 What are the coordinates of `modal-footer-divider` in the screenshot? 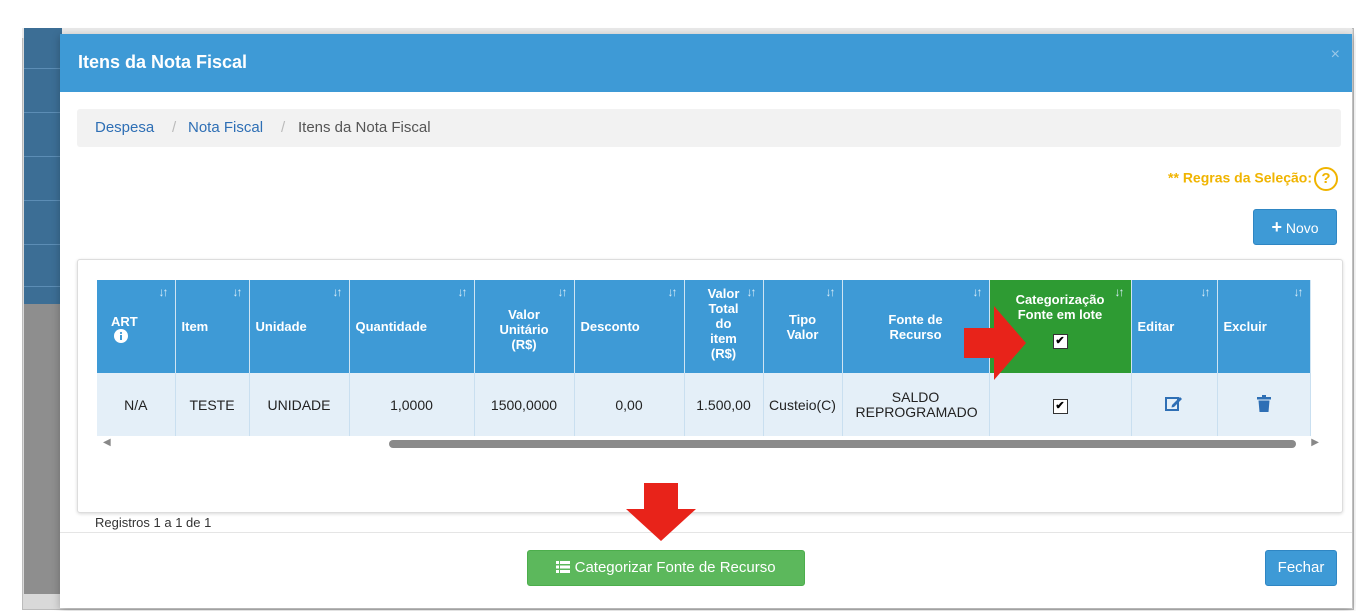 It's located at (706, 532).